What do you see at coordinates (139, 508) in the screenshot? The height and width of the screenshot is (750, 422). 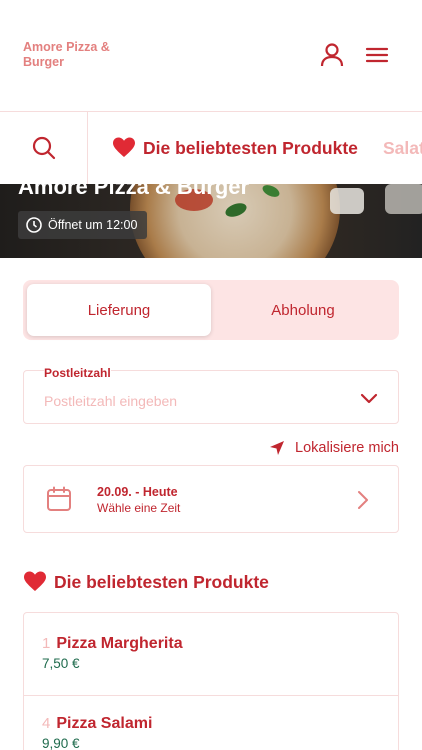 I see `choose-time-label: Wähle eine Zeit` at bounding box center [139, 508].